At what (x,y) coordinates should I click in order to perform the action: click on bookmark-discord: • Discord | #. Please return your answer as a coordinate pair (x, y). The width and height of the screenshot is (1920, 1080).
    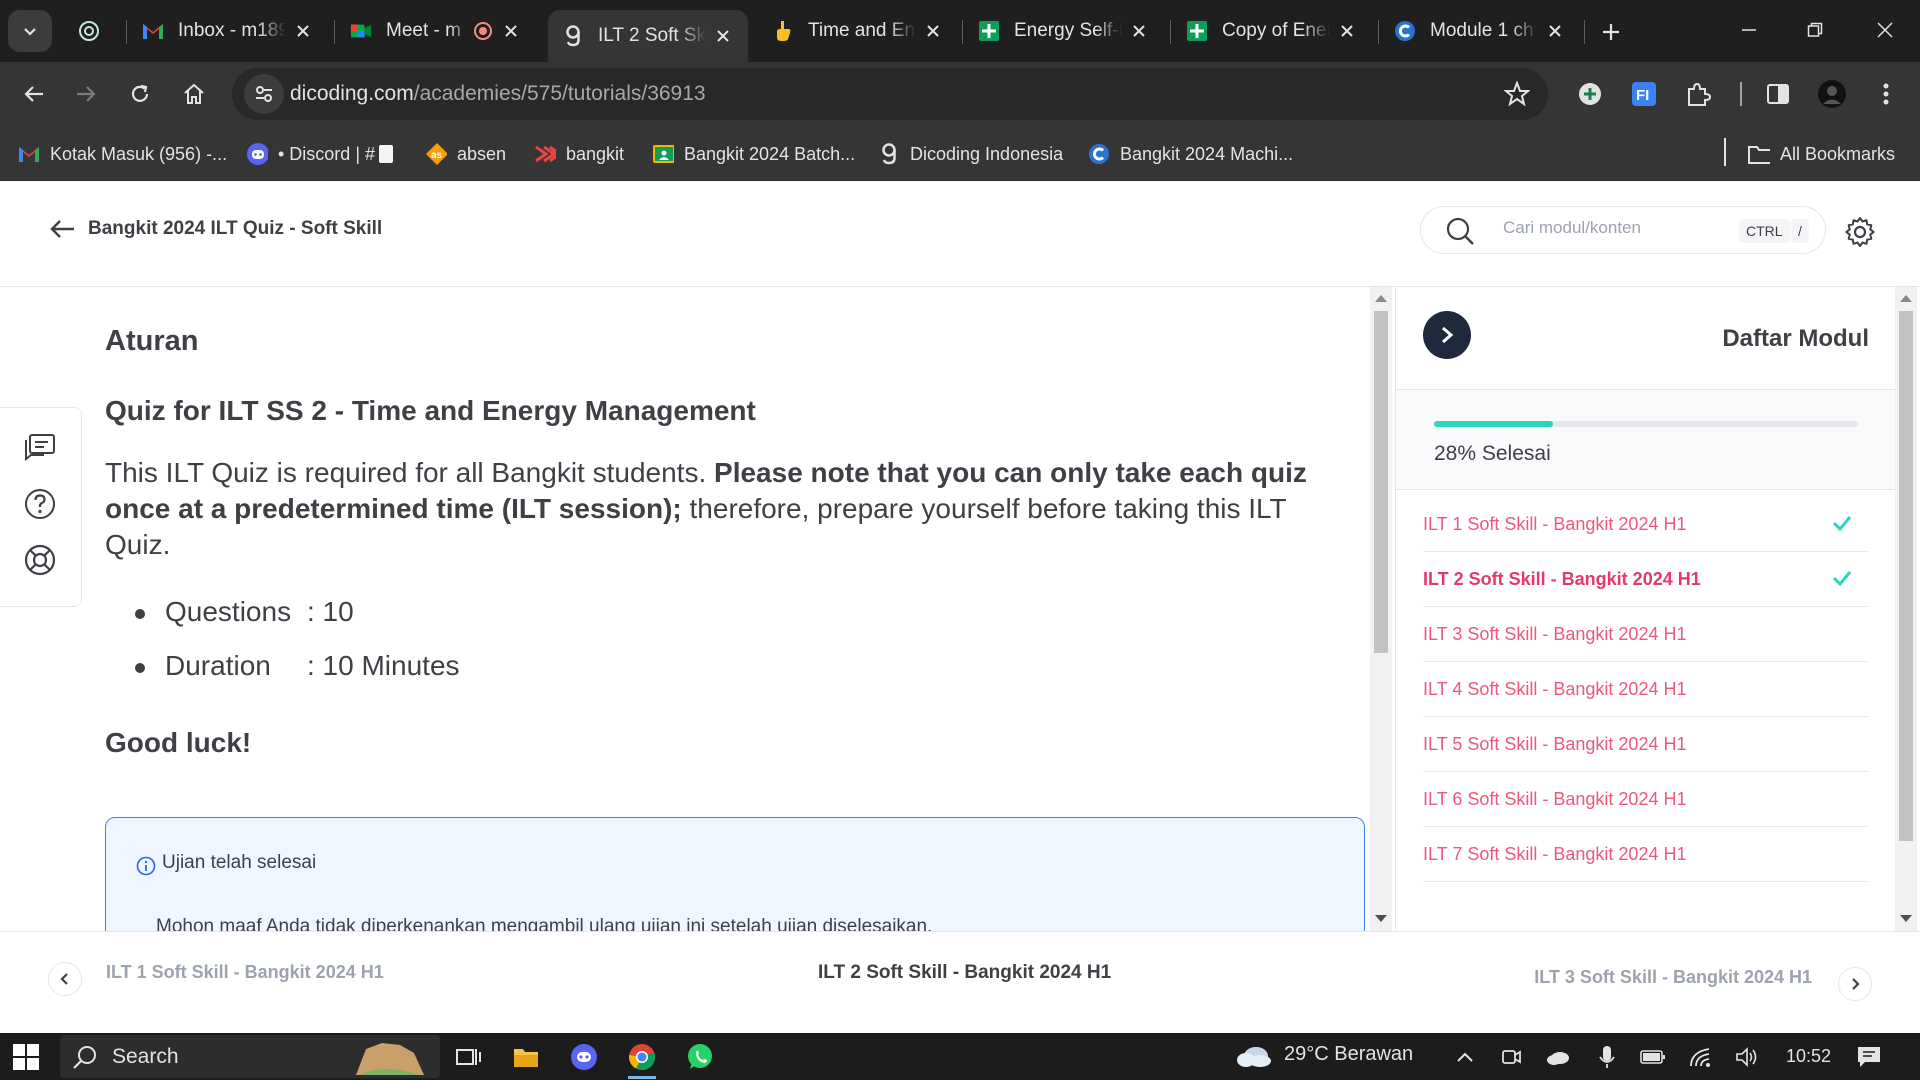
    Looking at the image, I should click on (320, 154).